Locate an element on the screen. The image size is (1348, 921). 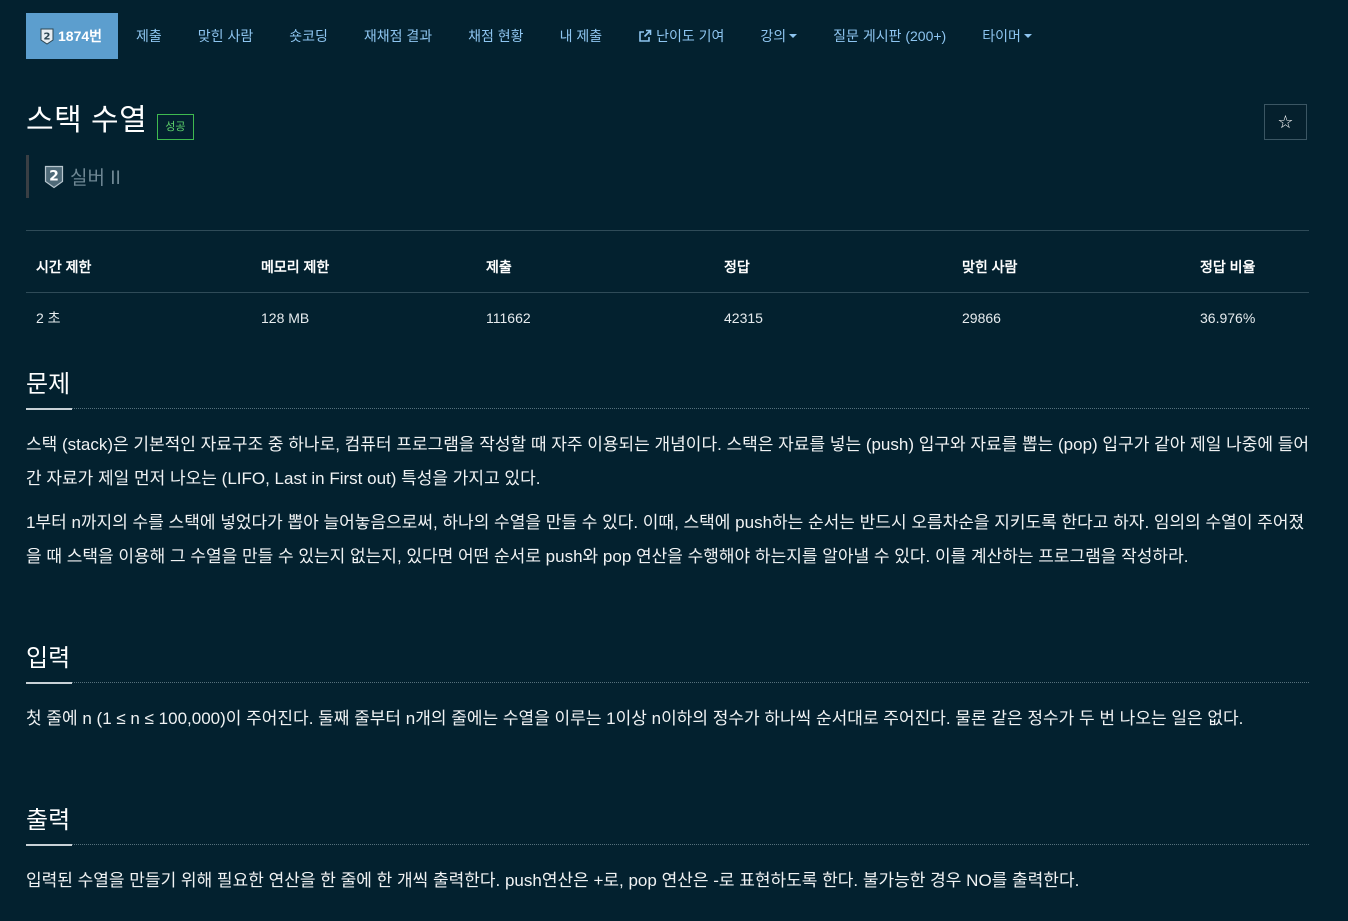
section-header: 출력 is located at coordinates (667, 824).